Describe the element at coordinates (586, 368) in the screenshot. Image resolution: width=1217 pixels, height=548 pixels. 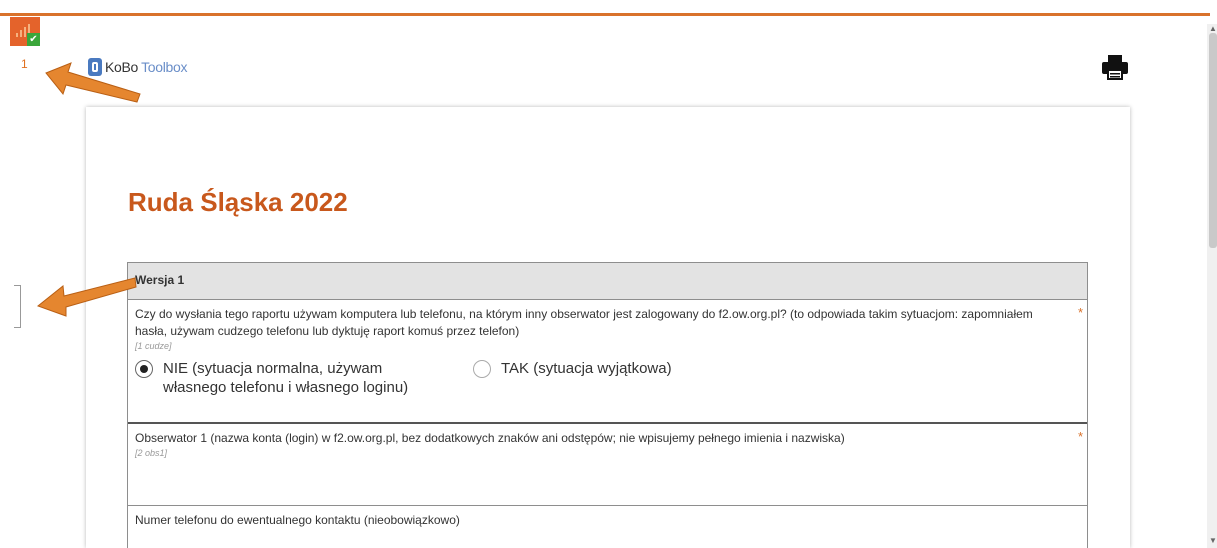
I see `radio-option-label: TAK (sytuacja wyjątkowa)` at that location.